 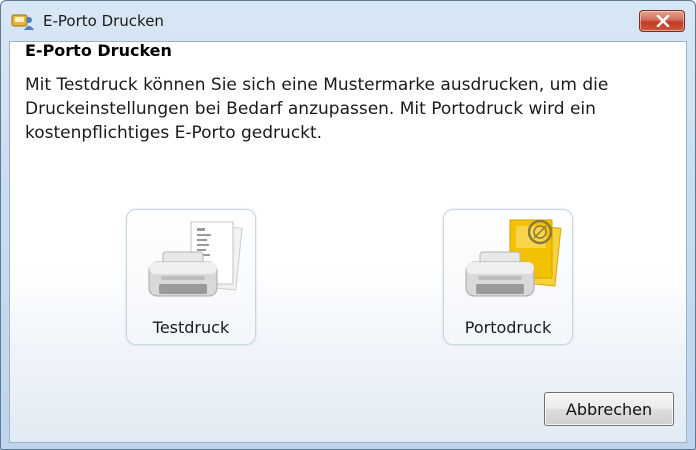 What do you see at coordinates (98, 50) in the screenshot?
I see `dialog-heading: E-Porto Drucken` at bounding box center [98, 50].